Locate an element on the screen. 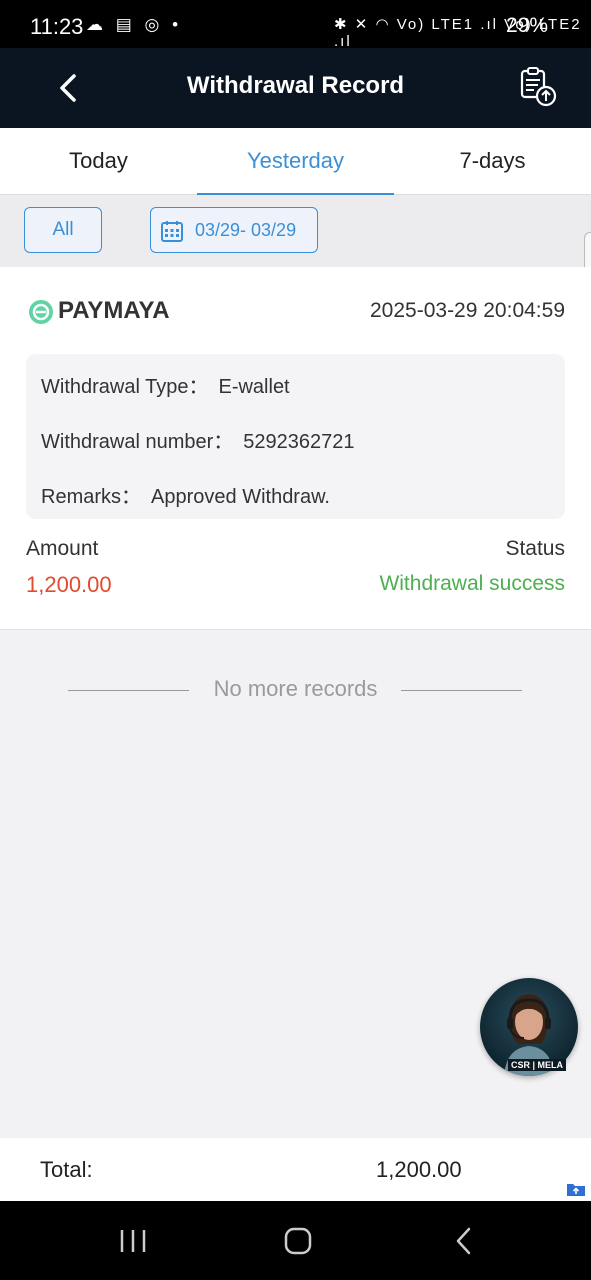 This screenshot has height=1280, width=591. recent-apps-button is located at coordinates (133, 1241).